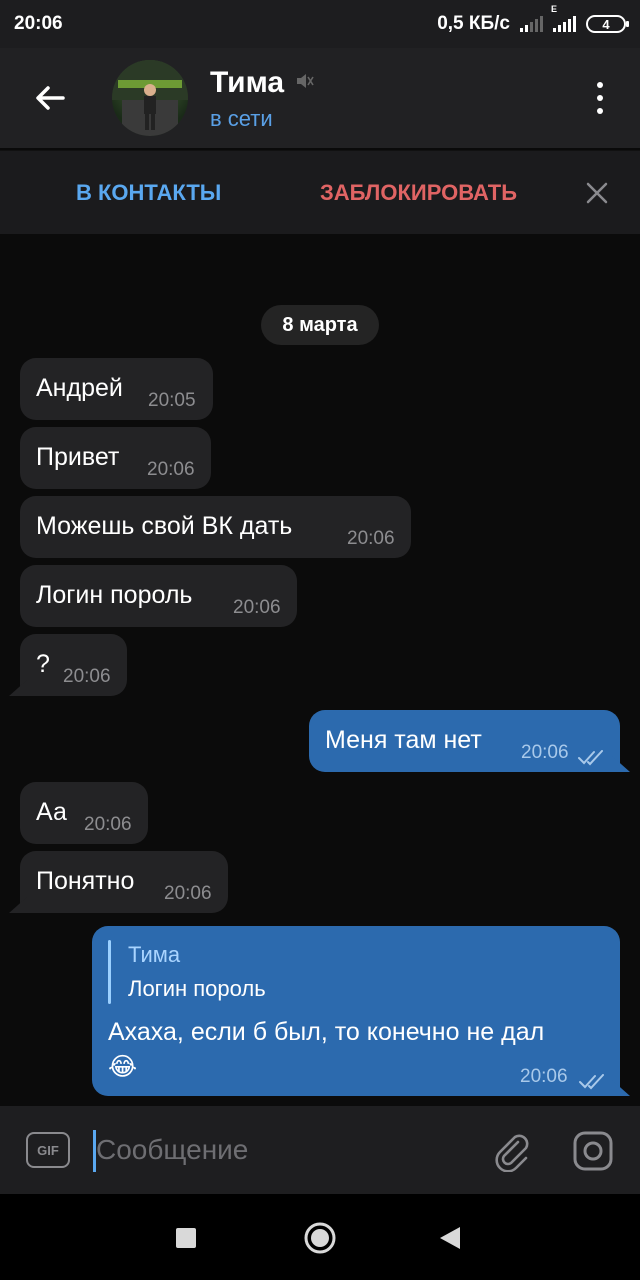  I want to click on reply-quote-author: Тима, so click(154, 955).